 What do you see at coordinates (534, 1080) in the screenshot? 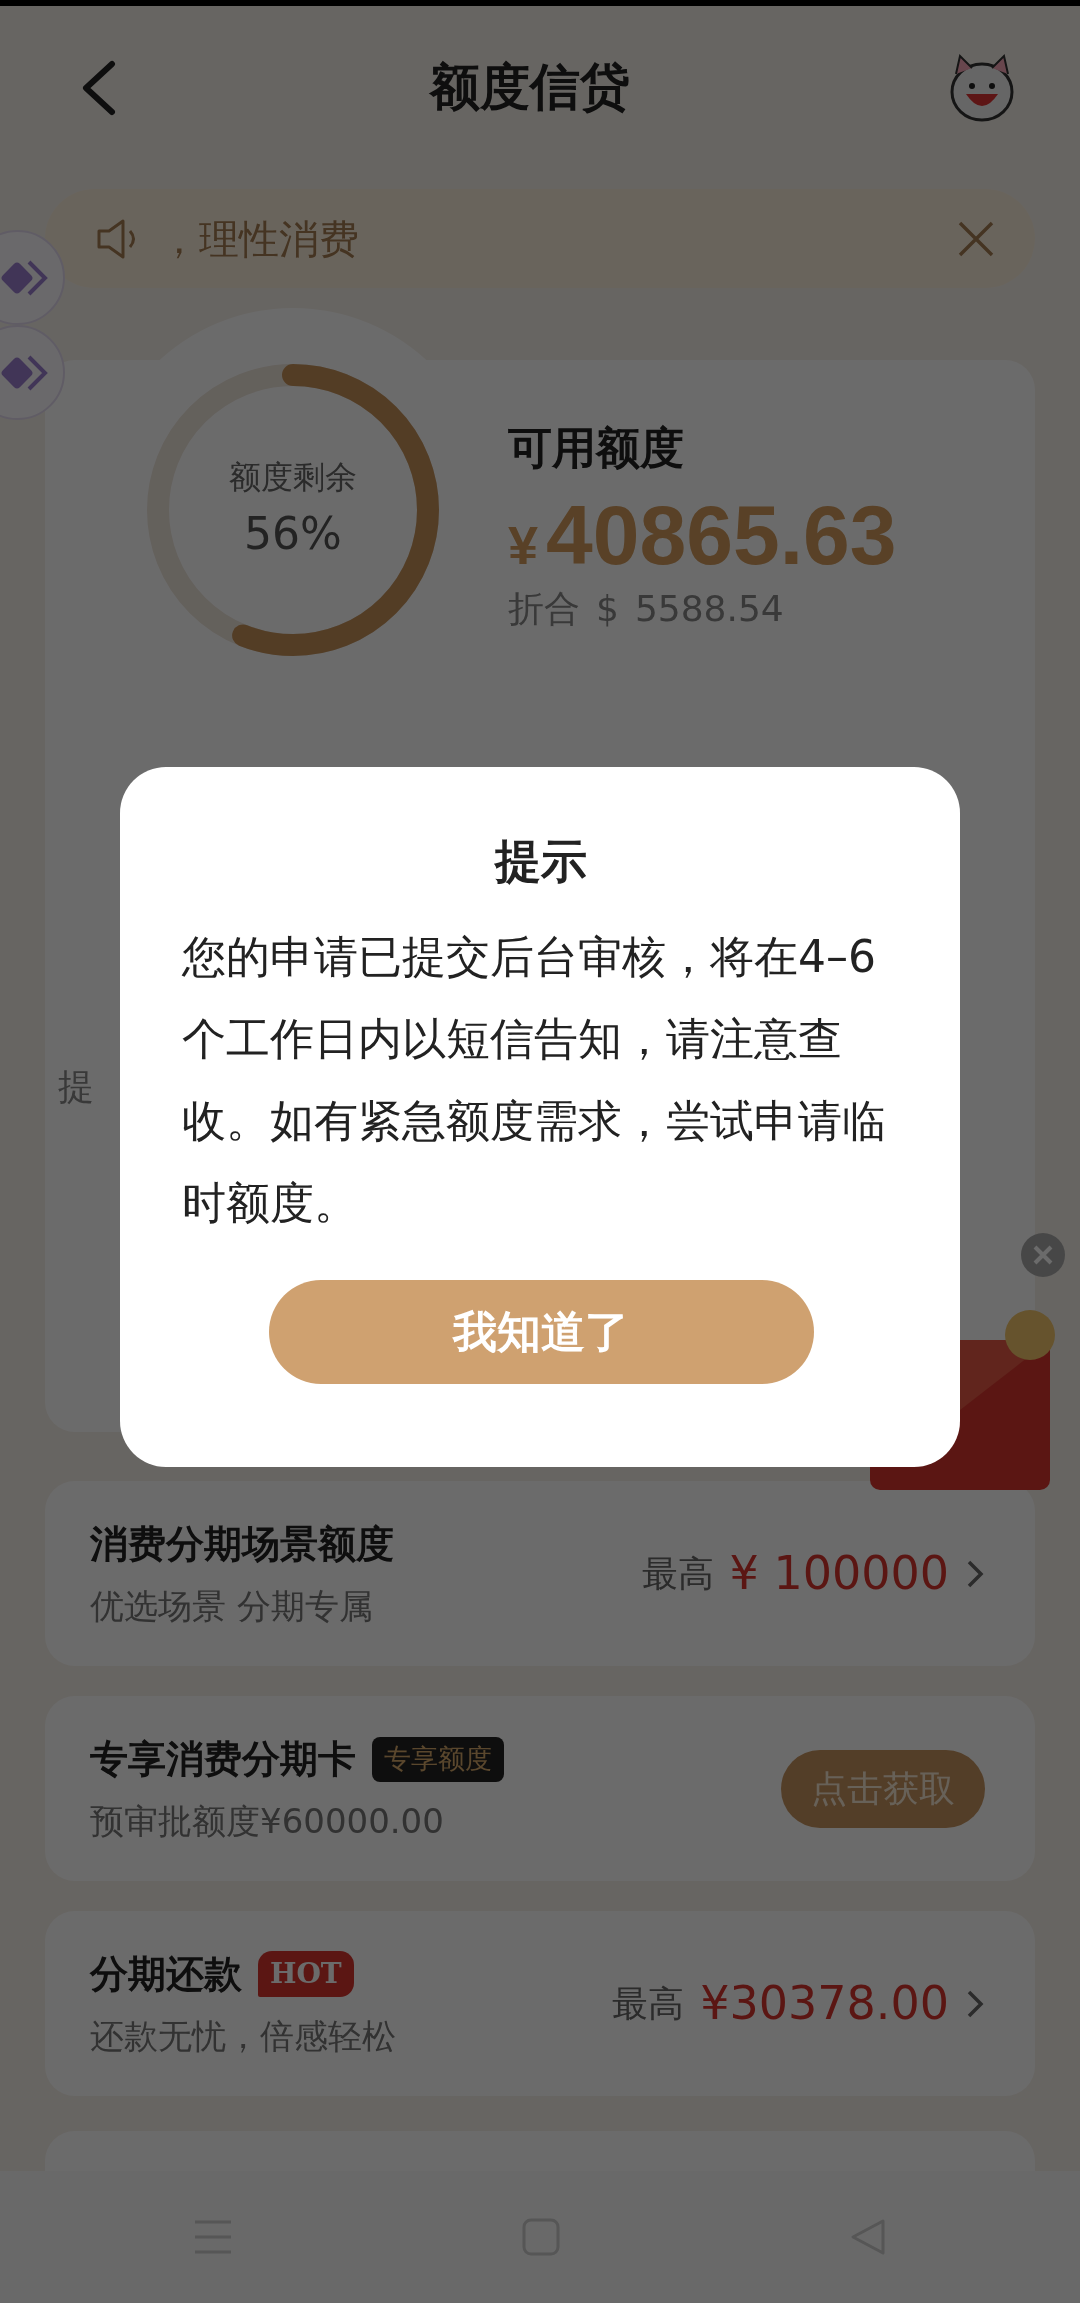
I see `dialog-message: 您的申请已提交后台审核，将在4–6个工作日内以短信告知，请注意查收。如有紧急额度需求，尝试申请临时额度。` at bounding box center [534, 1080].